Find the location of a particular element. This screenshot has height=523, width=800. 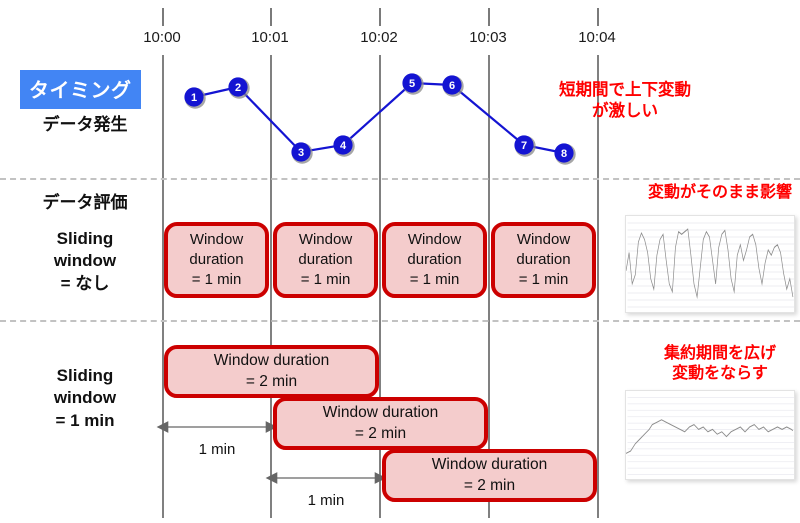

smoothed-sparkline is located at coordinates (710, 436).